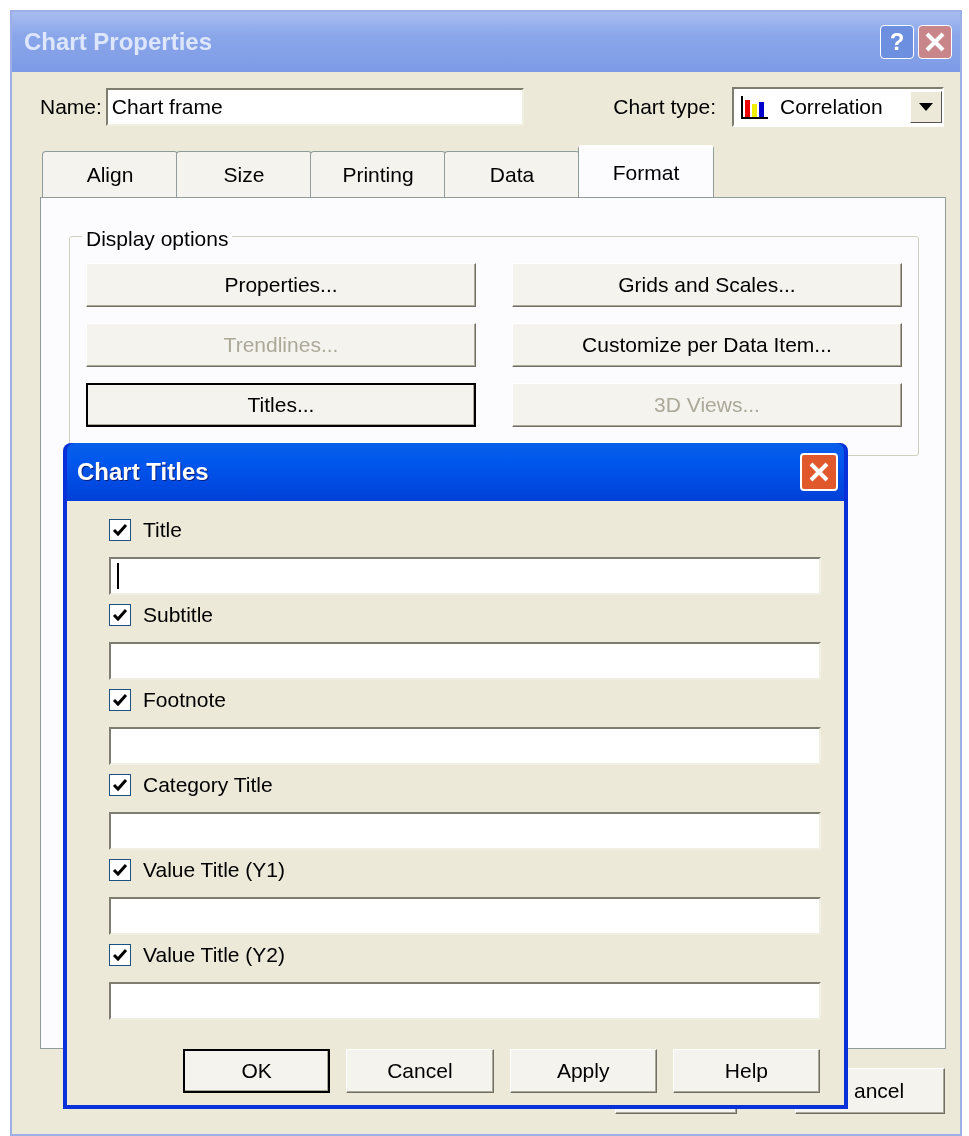  I want to click on dialog-button: Cancel, so click(420, 1071).